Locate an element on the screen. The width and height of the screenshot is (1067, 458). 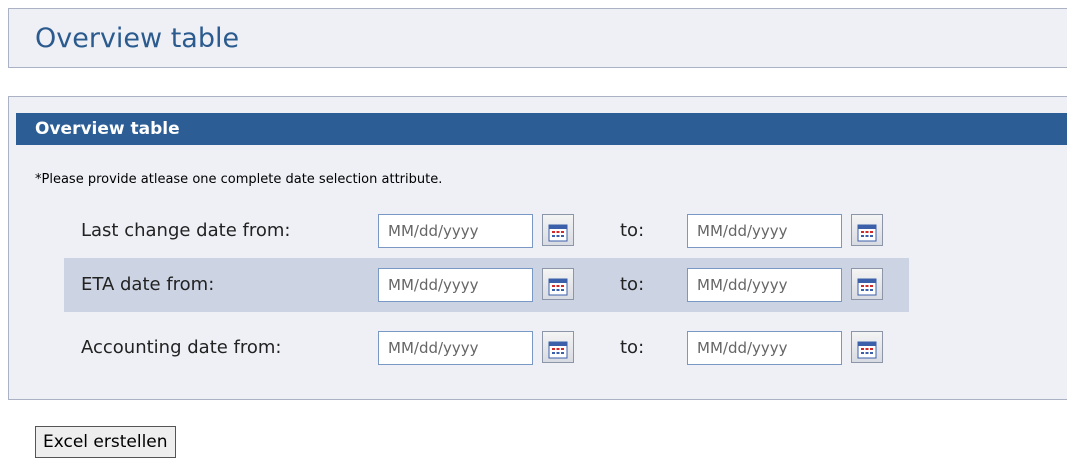
last-change-date-to-input is located at coordinates (764, 231).